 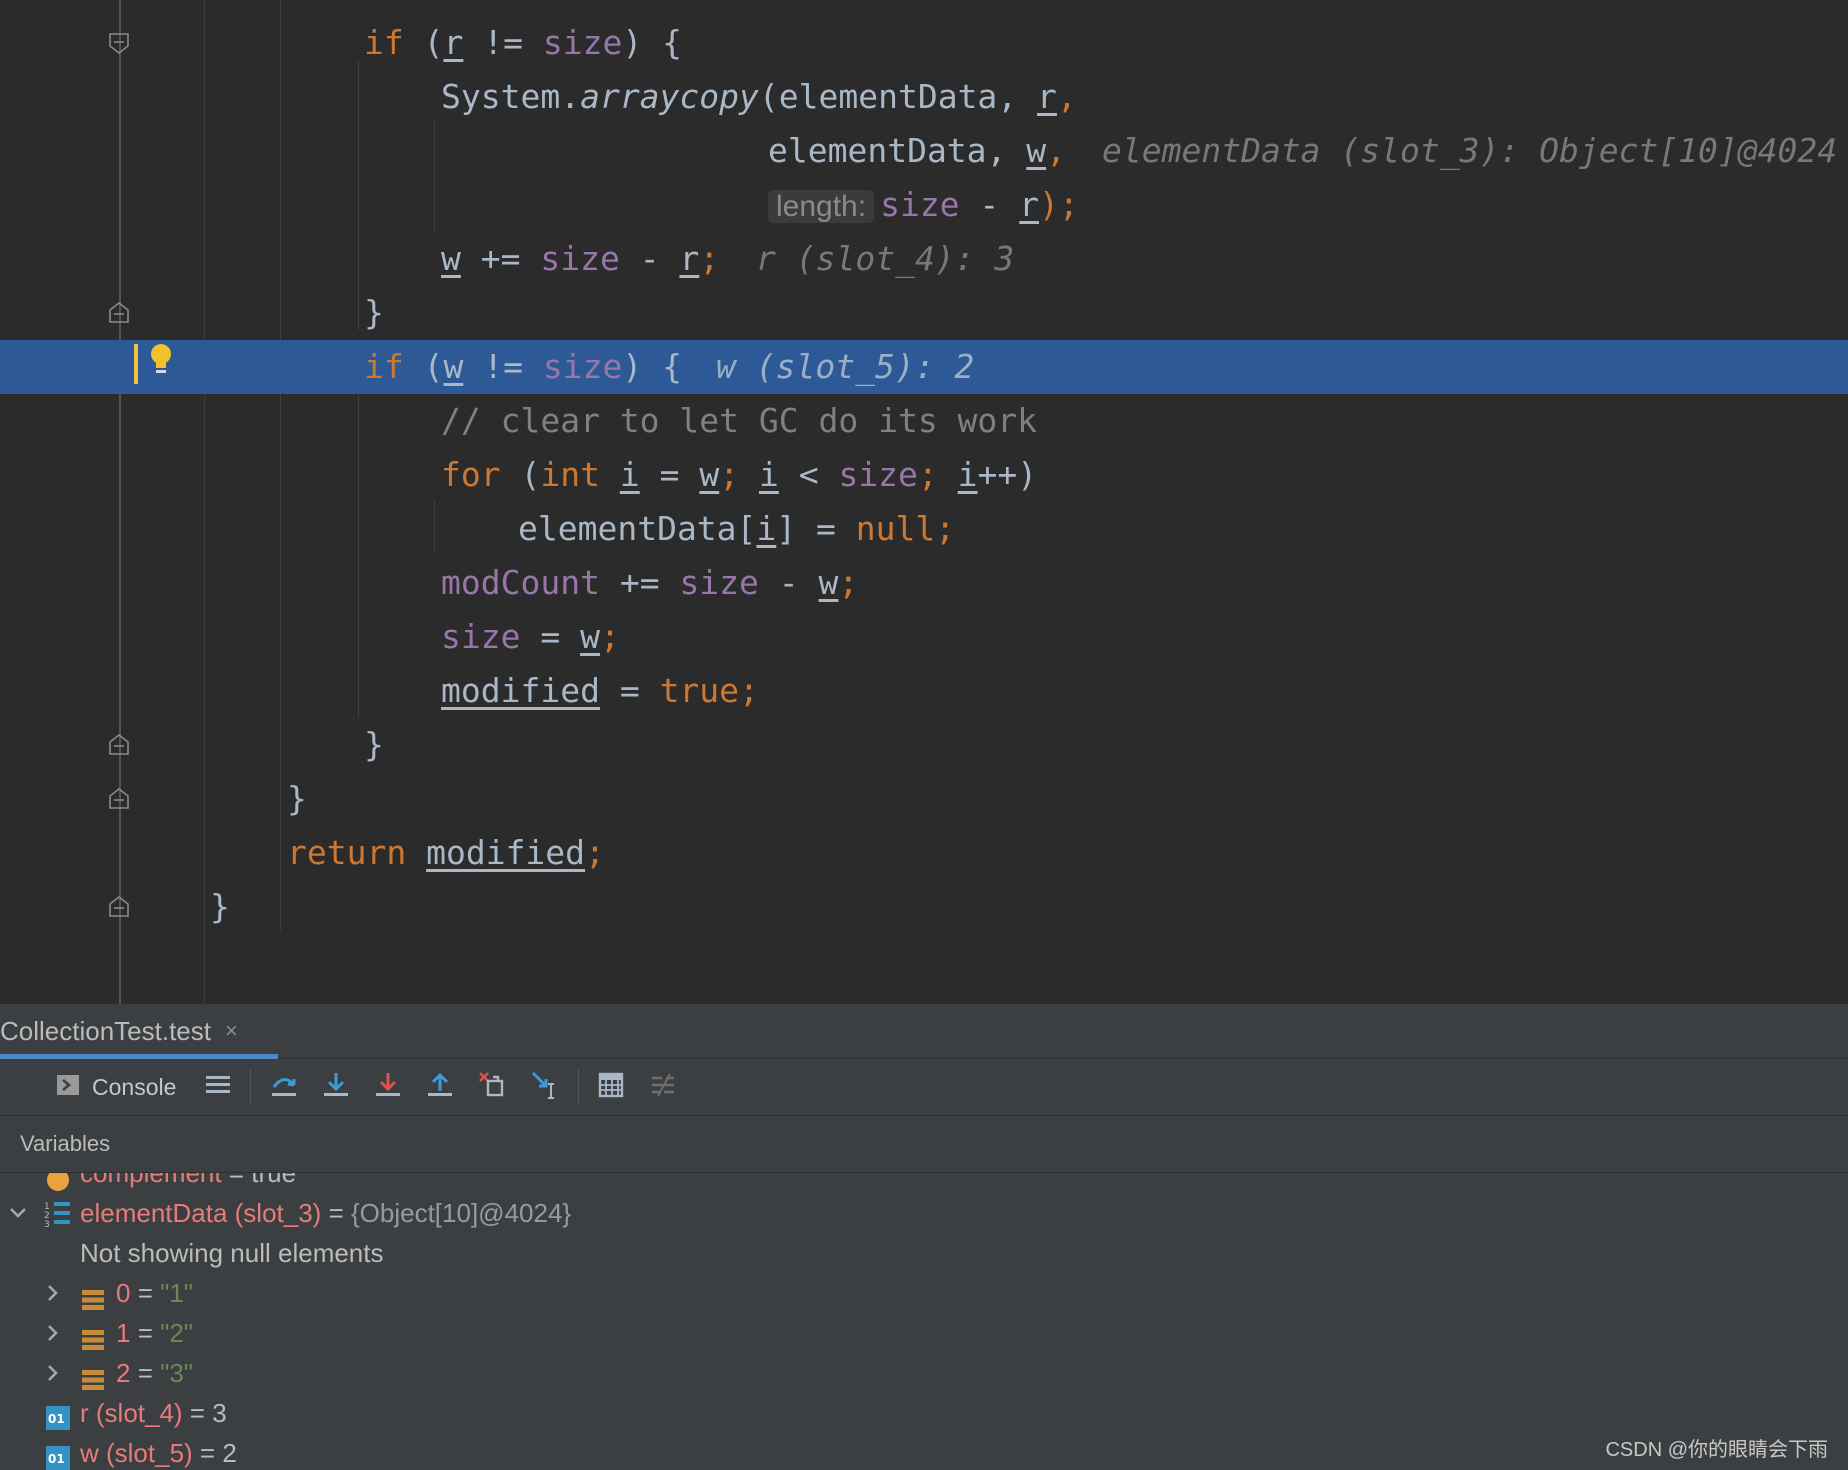 What do you see at coordinates (336, 1087) in the screenshot?
I see `step-into-button` at bounding box center [336, 1087].